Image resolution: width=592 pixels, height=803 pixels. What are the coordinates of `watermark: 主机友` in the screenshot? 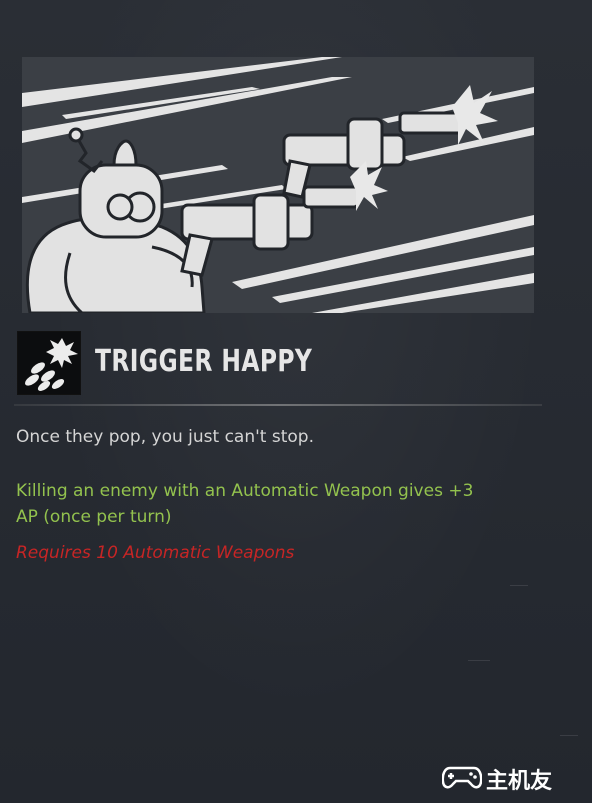 It's located at (512, 778).